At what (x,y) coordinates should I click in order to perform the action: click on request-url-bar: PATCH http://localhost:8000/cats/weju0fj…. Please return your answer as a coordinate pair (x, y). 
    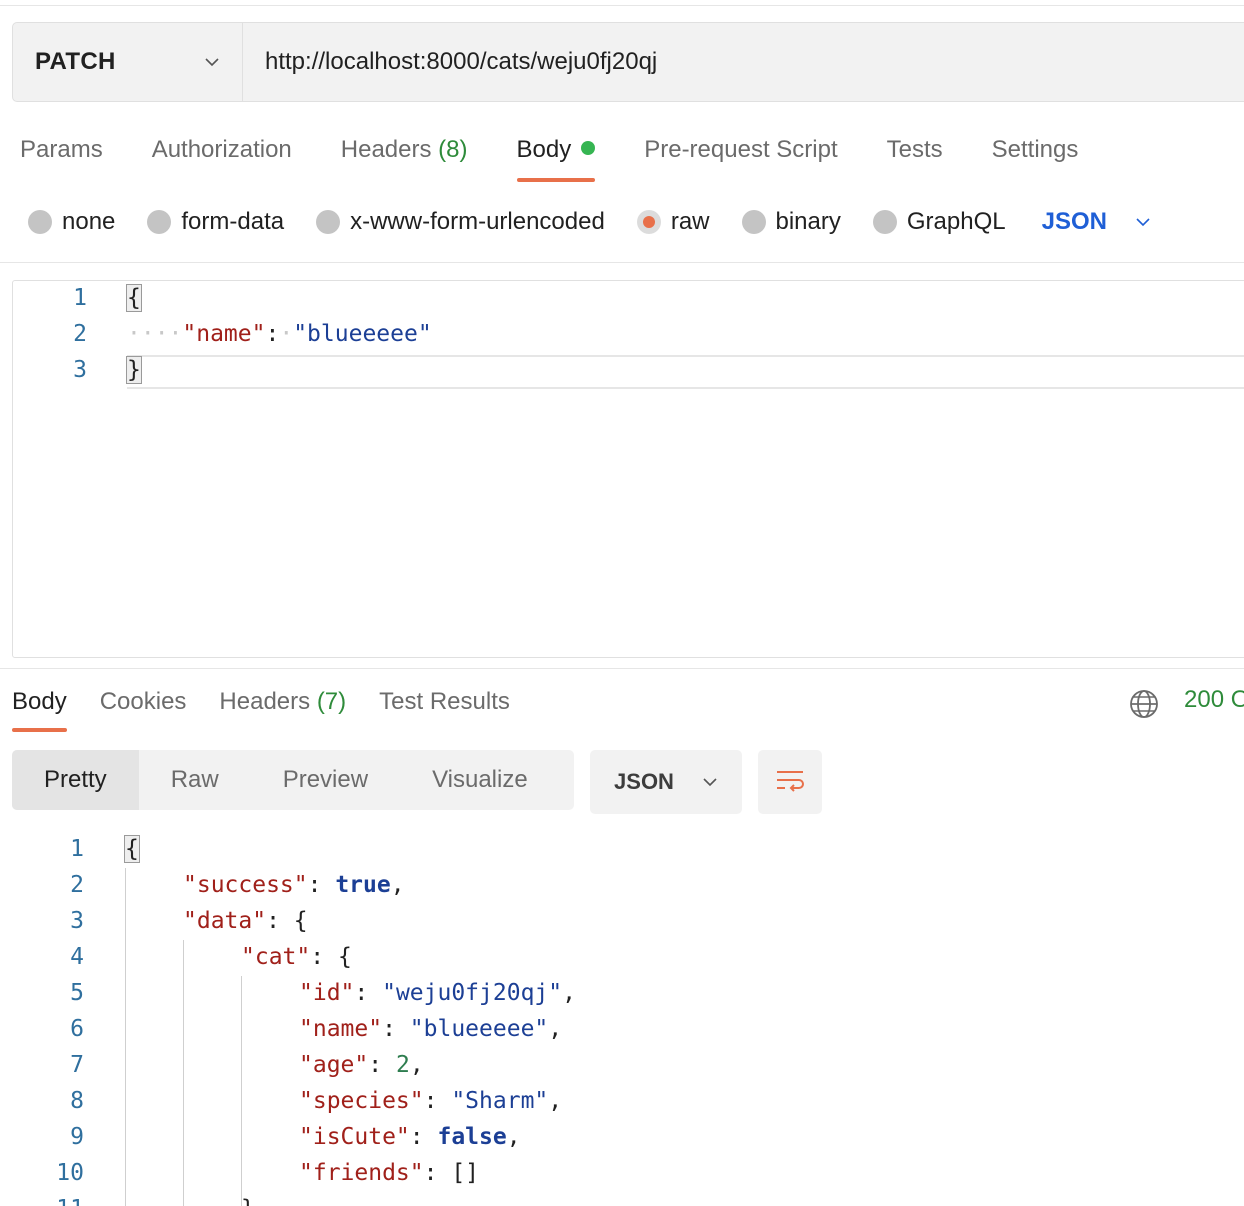
    Looking at the image, I should click on (628, 62).